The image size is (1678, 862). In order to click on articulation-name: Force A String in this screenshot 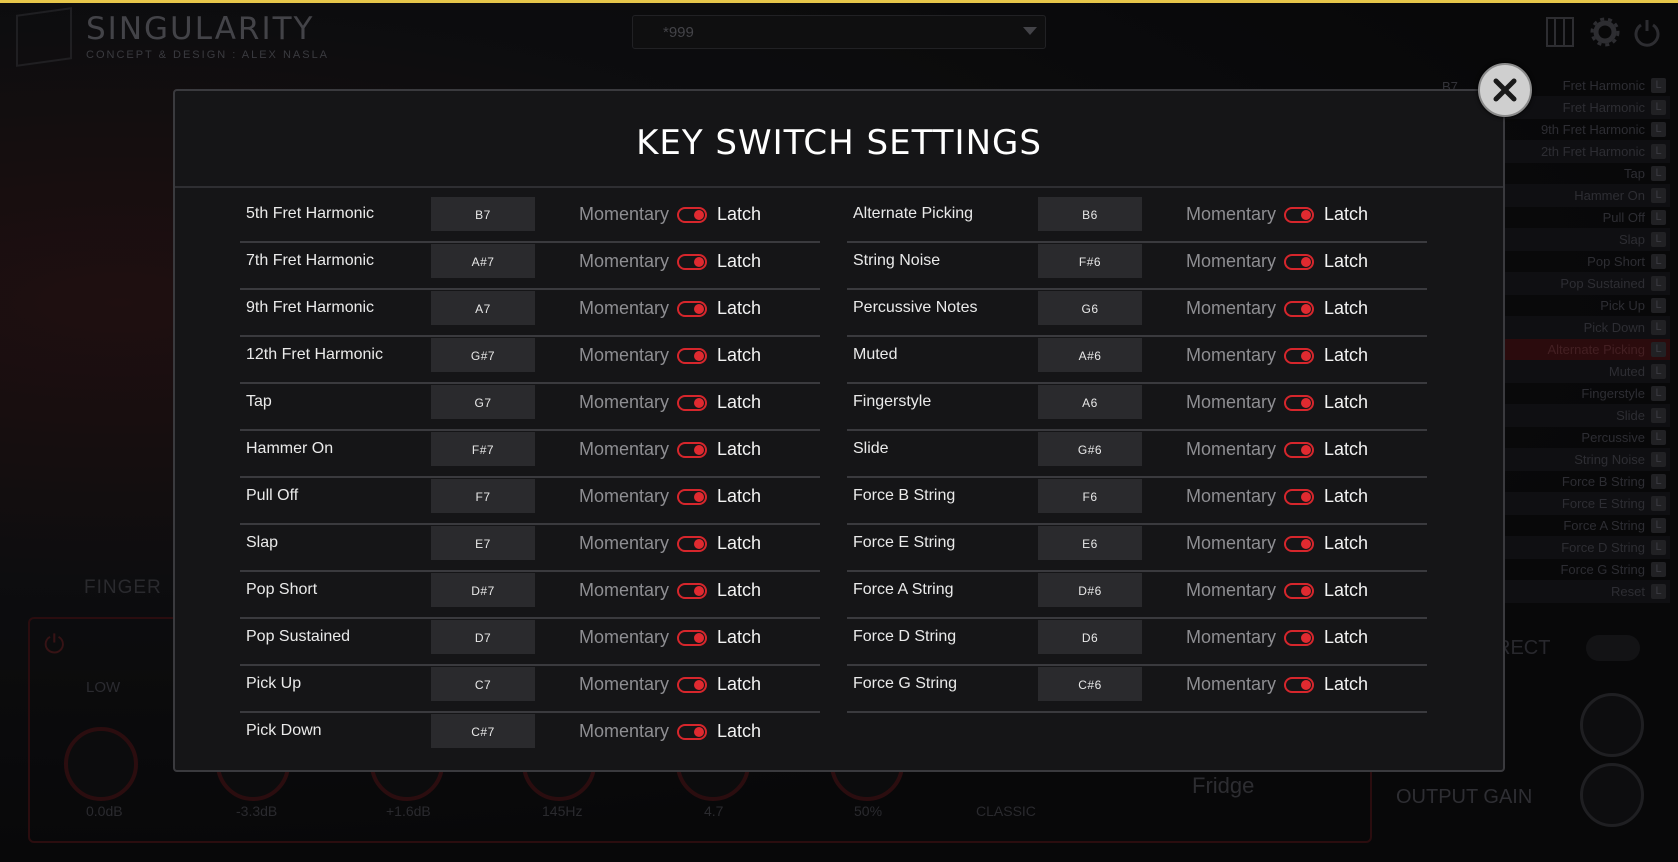, I will do `click(903, 589)`.